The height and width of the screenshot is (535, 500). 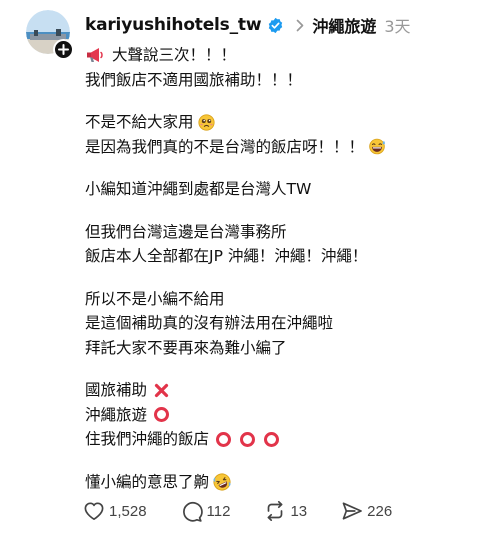 What do you see at coordinates (344, 25) in the screenshot?
I see `topic-tag: 沖繩旅遊` at bounding box center [344, 25].